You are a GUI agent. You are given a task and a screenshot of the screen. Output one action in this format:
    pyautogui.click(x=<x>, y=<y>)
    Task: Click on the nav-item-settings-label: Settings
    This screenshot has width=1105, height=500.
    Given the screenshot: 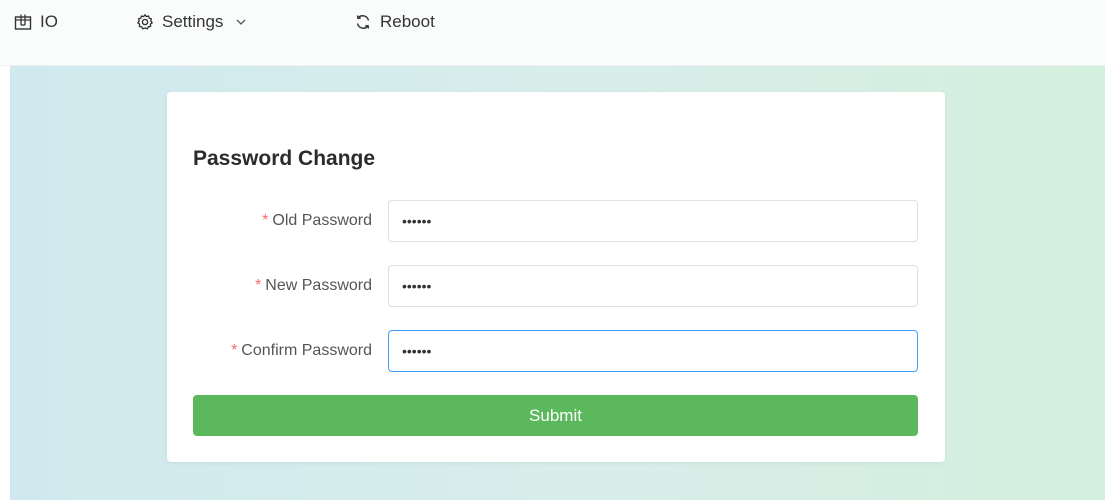 What is the action you would take?
    pyautogui.click(x=193, y=21)
    